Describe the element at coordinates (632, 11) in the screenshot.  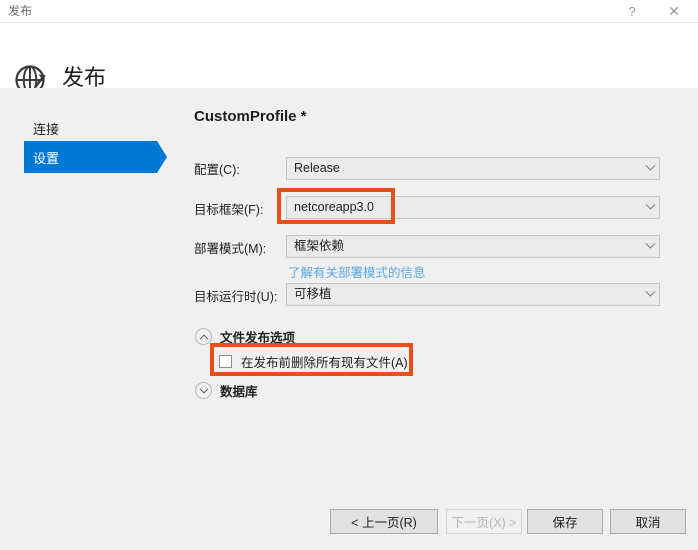
I see `help-icon: ?` at that location.